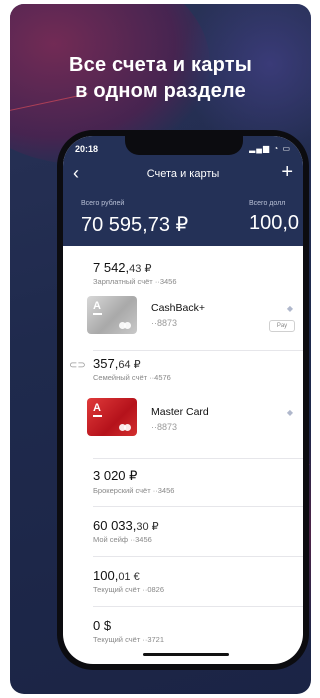 Image resolution: width=320 pixels, height=698 pixels. Describe the element at coordinates (117, 363) in the screenshot. I see `account-amount: 357,64 ₽` at that location.